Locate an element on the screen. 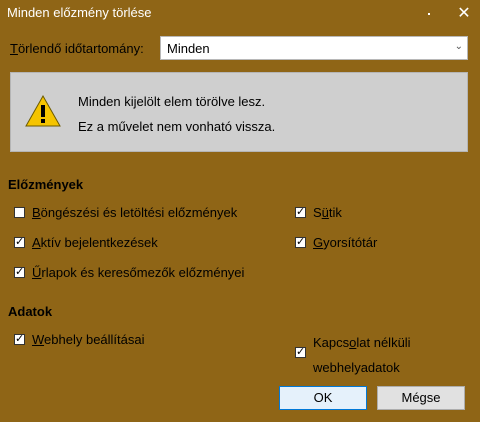  checkbox-label-mnemonic: ü is located at coordinates (325, 212).